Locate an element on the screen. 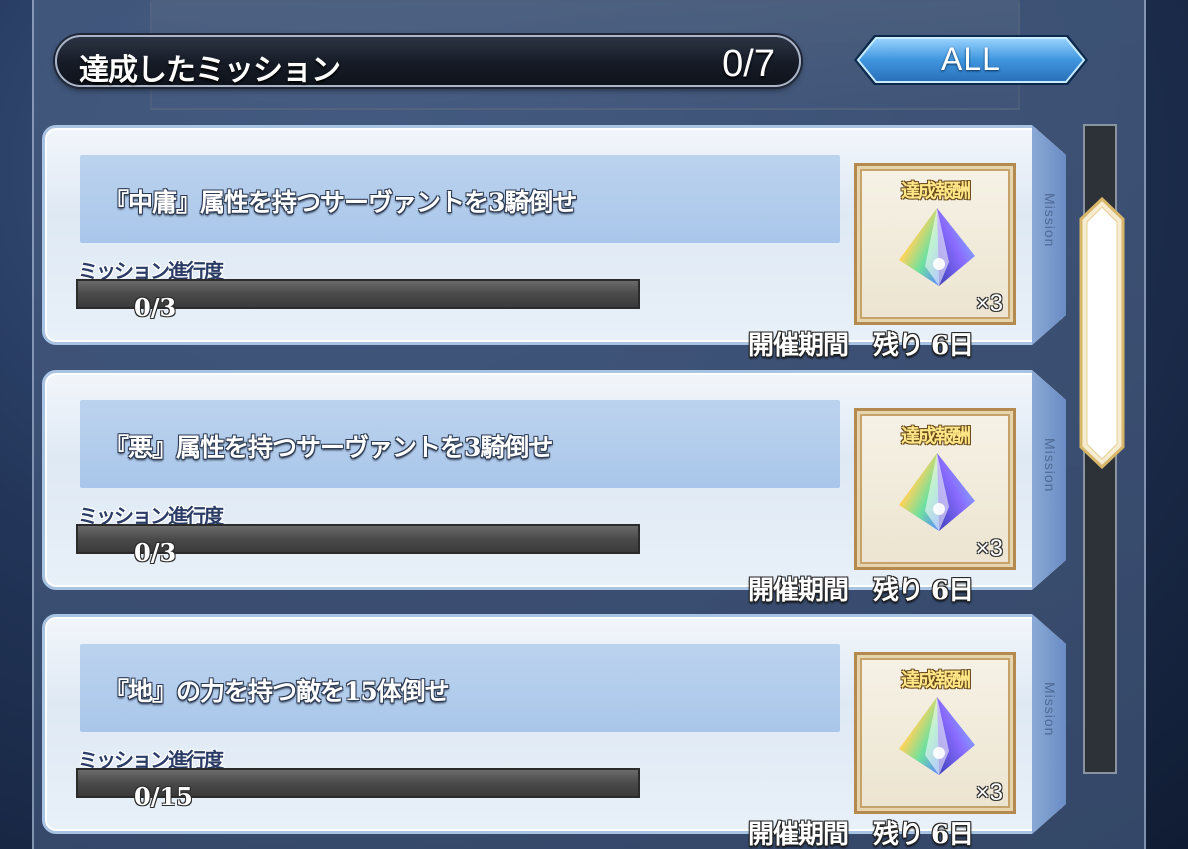 This screenshot has height=849, width=1188. mission-title: 『悪』属性を持つサーヴァントを3騎倒せ is located at coordinates (328, 447).